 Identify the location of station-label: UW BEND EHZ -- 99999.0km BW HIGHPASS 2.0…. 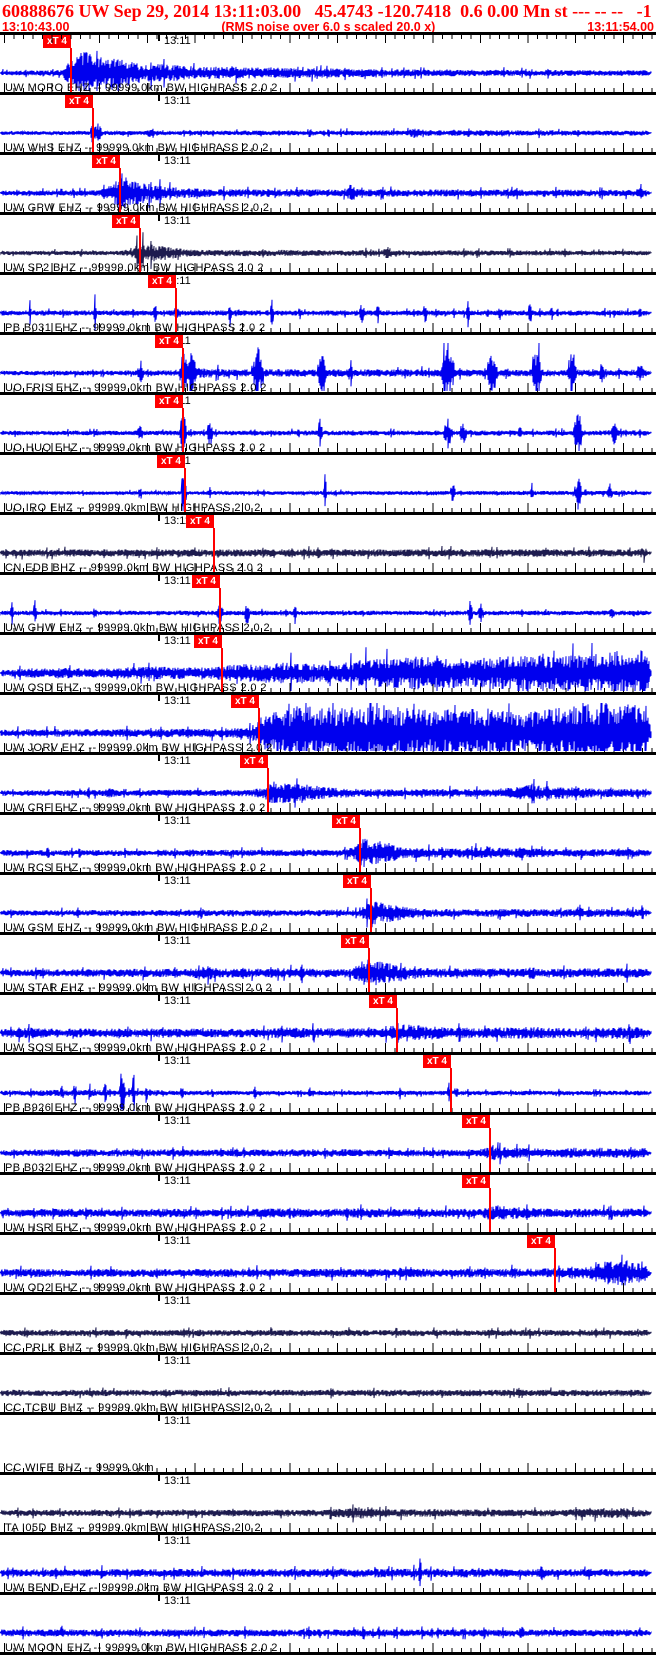
(140, 1588).